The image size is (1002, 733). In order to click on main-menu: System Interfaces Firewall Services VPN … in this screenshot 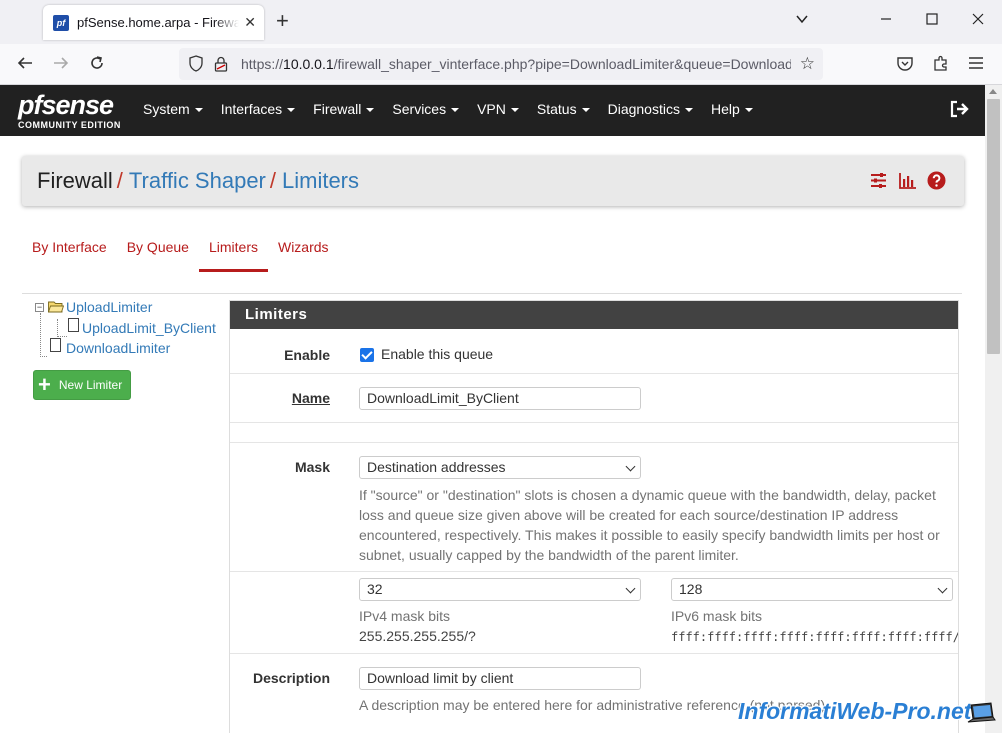, I will do `click(448, 110)`.